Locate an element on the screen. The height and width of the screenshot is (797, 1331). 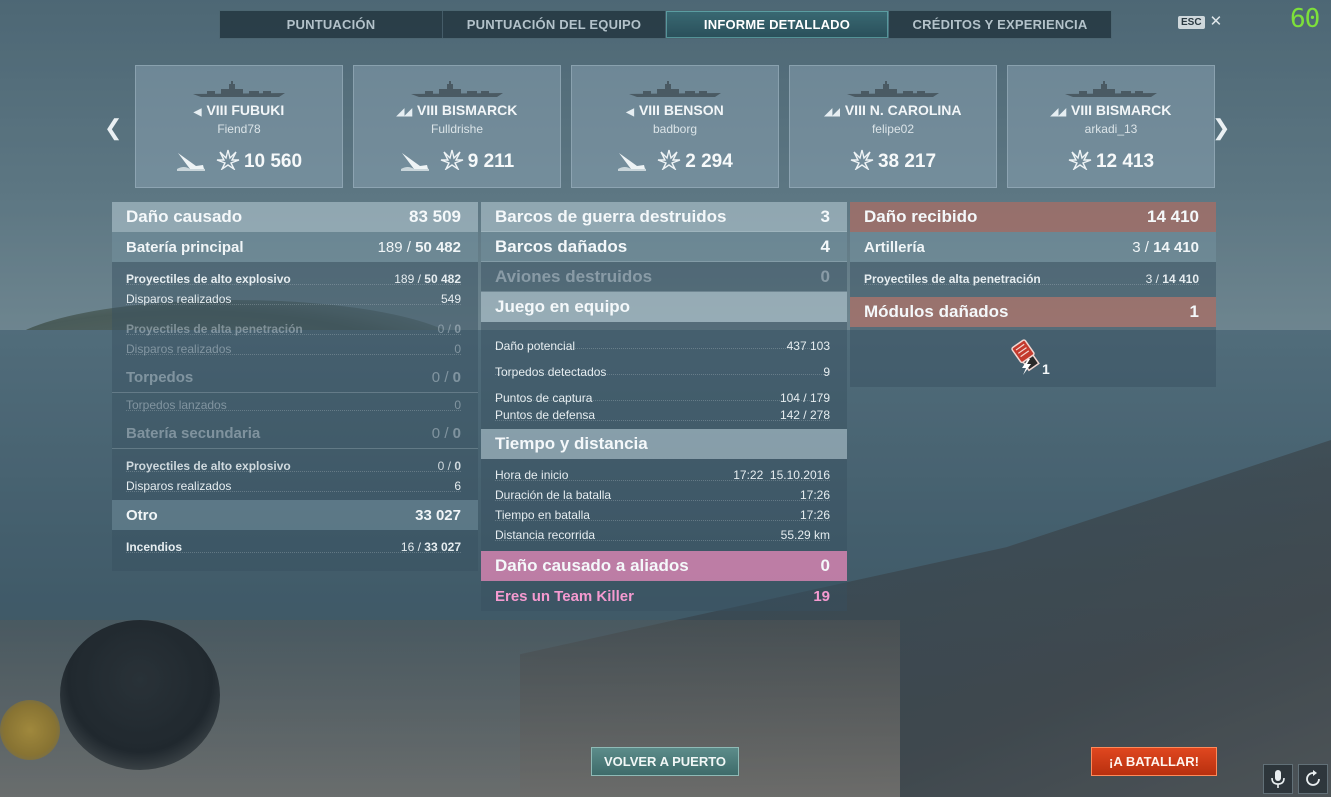
battle-button: ¡A BATALLAR! is located at coordinates (1154, 761).